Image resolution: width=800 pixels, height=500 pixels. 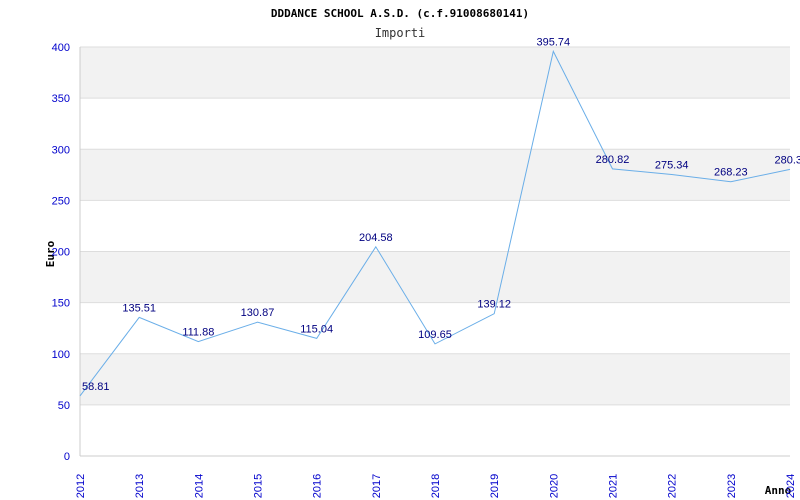 I want to click on data-label: 130.87, so click(x=258, y=313).